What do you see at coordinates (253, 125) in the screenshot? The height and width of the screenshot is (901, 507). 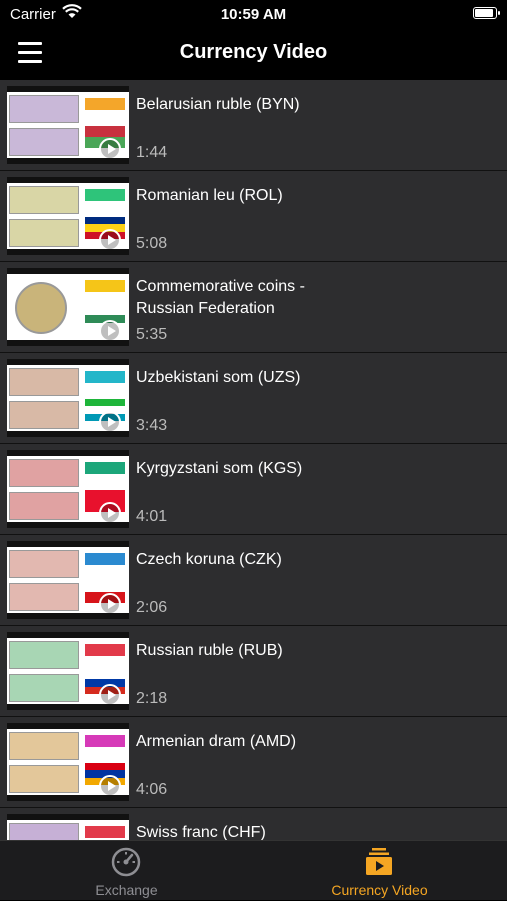 I see `video-row: Belarusian ruble (BYN) 1:44` at bounding box center [253, 125].